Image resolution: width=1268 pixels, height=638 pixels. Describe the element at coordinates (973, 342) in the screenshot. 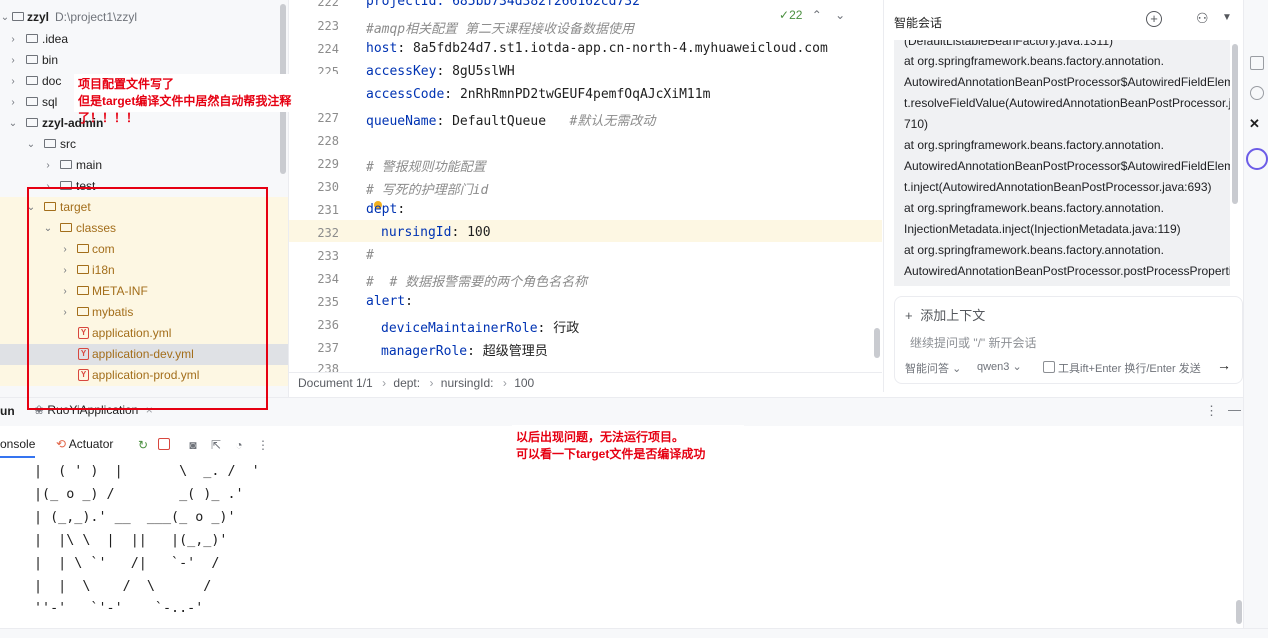

I see `chat-input-placeholder: 继续提问或 "/" 新开会话` at that location.